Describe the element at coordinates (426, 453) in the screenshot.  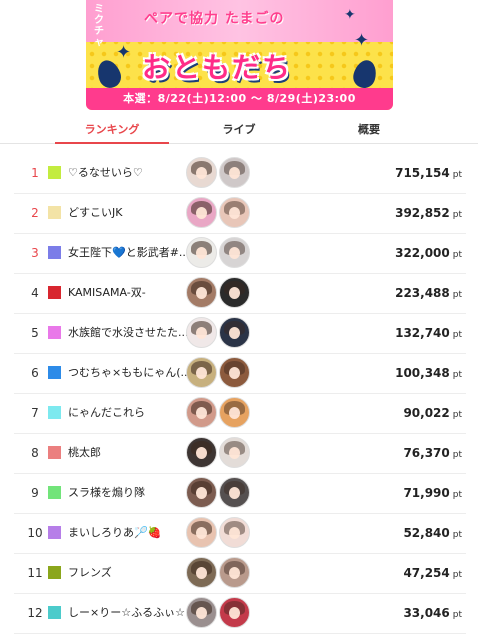
I see `score-value: 76,370` at that location.